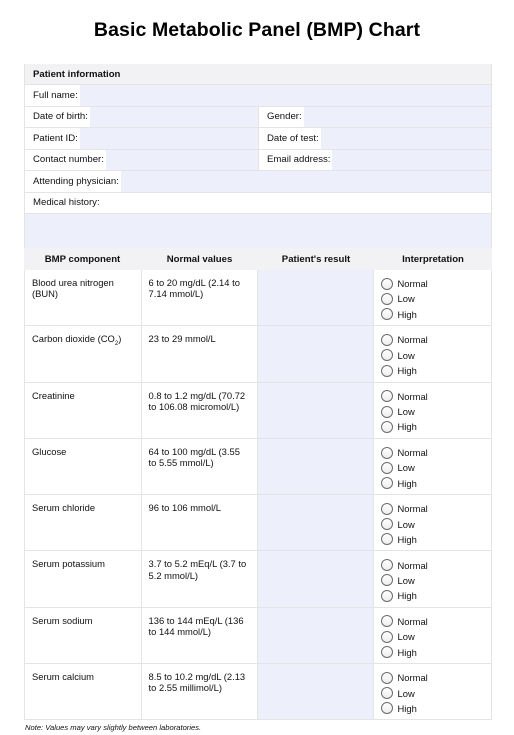 This screenshot has width=514, height=735. I want to click on header-interpretation: Interpretation, so click(433, 259).